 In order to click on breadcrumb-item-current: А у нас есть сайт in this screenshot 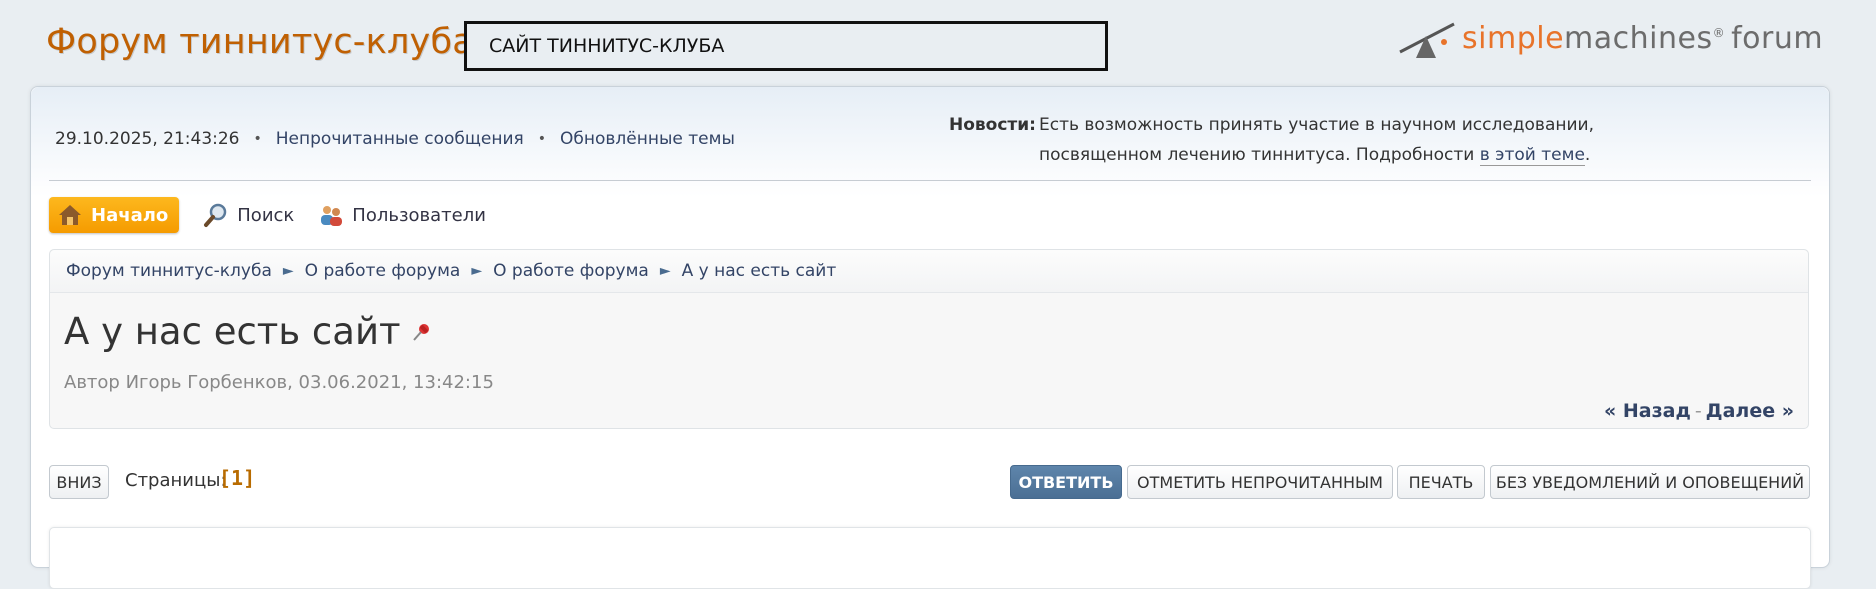, I will do `click(759, 271)`.